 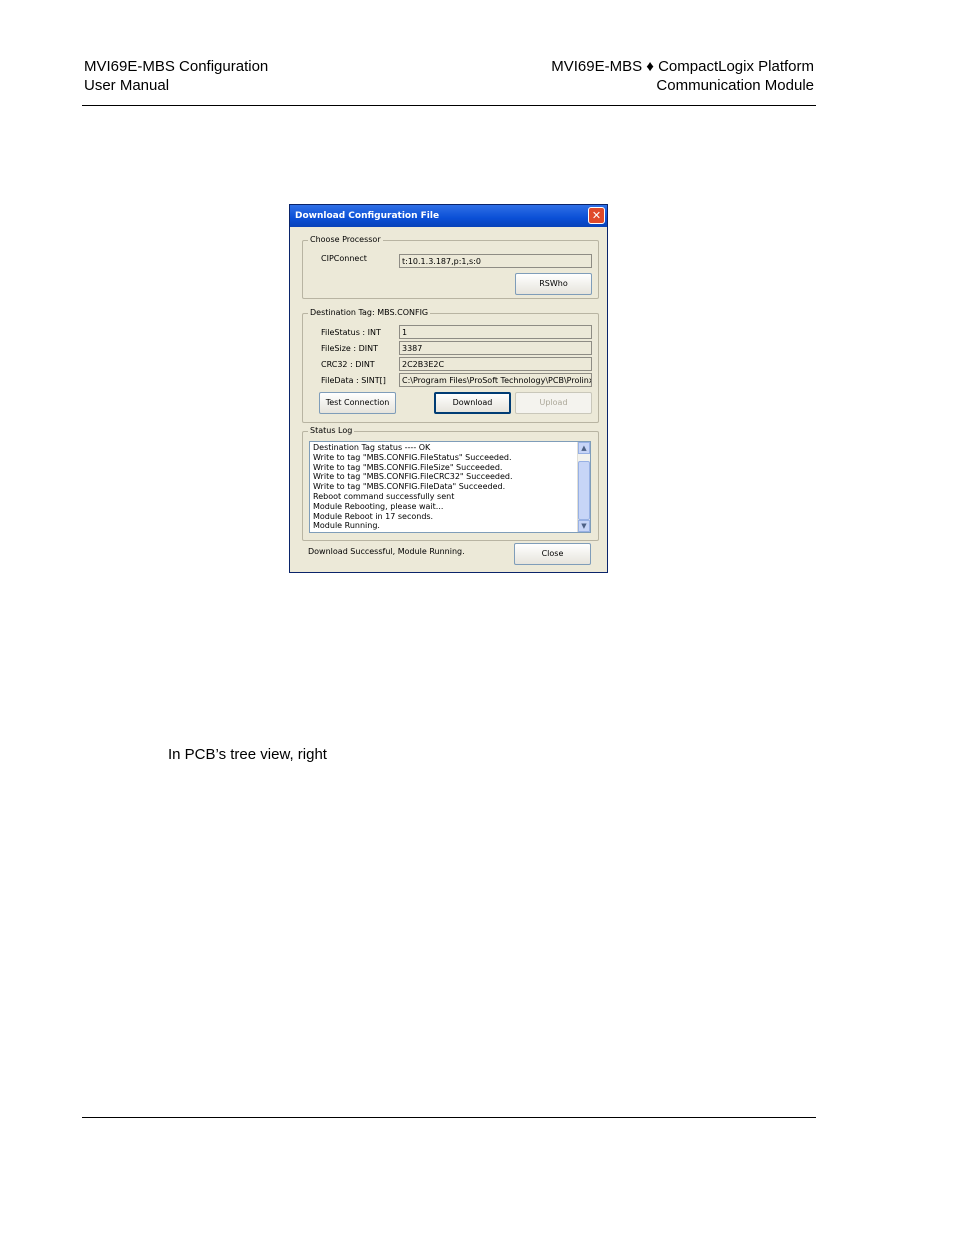 What do you see at coordinates (584, 490) in the screenshot?
I see `scroll-thumb` at bounding box center [584, 490].